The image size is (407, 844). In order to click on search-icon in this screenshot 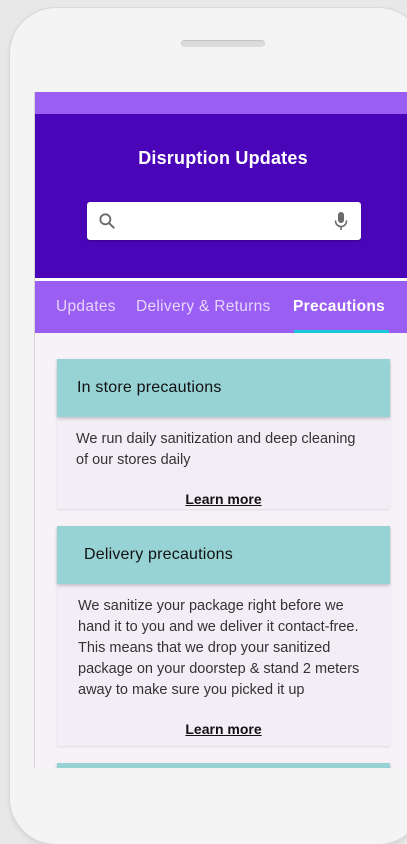, I will do `click(107, 221)`.